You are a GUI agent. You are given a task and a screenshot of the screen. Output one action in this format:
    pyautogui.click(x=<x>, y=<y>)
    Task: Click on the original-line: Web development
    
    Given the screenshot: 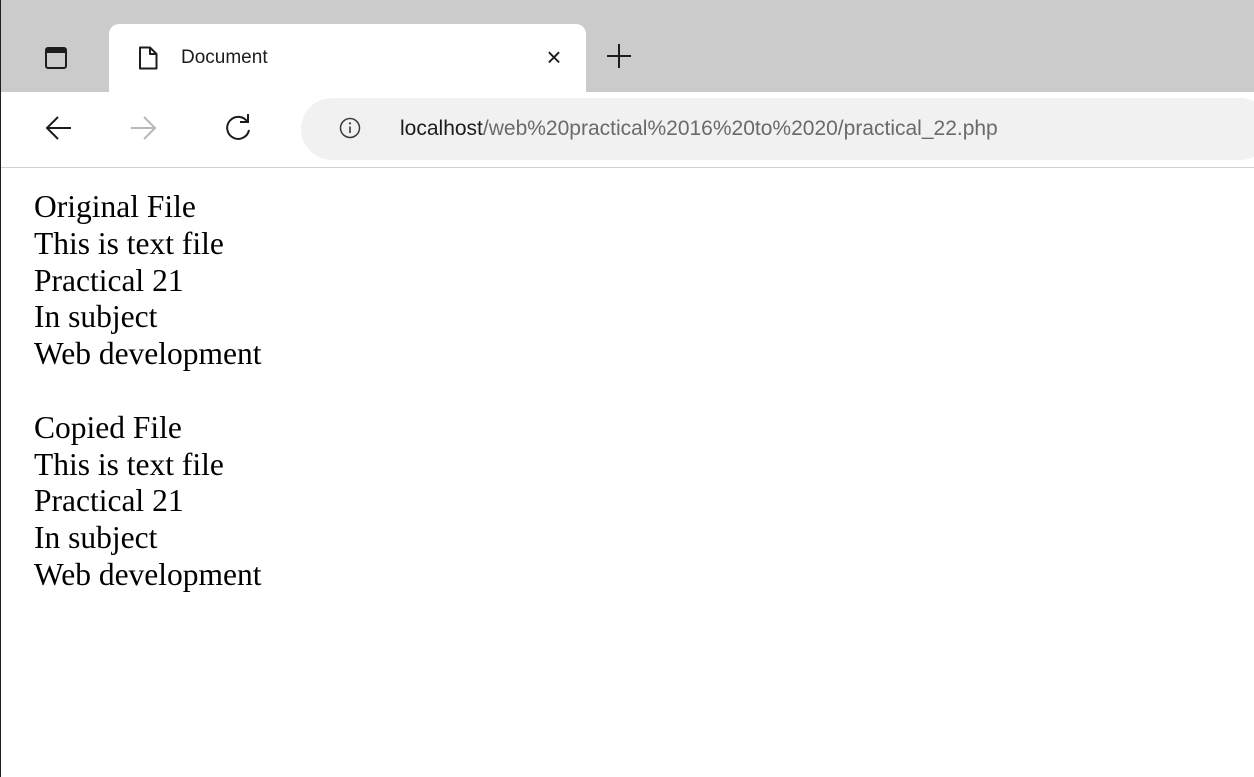 What is the action you would take?
    pyautogui.click(x=148, y=354)
    